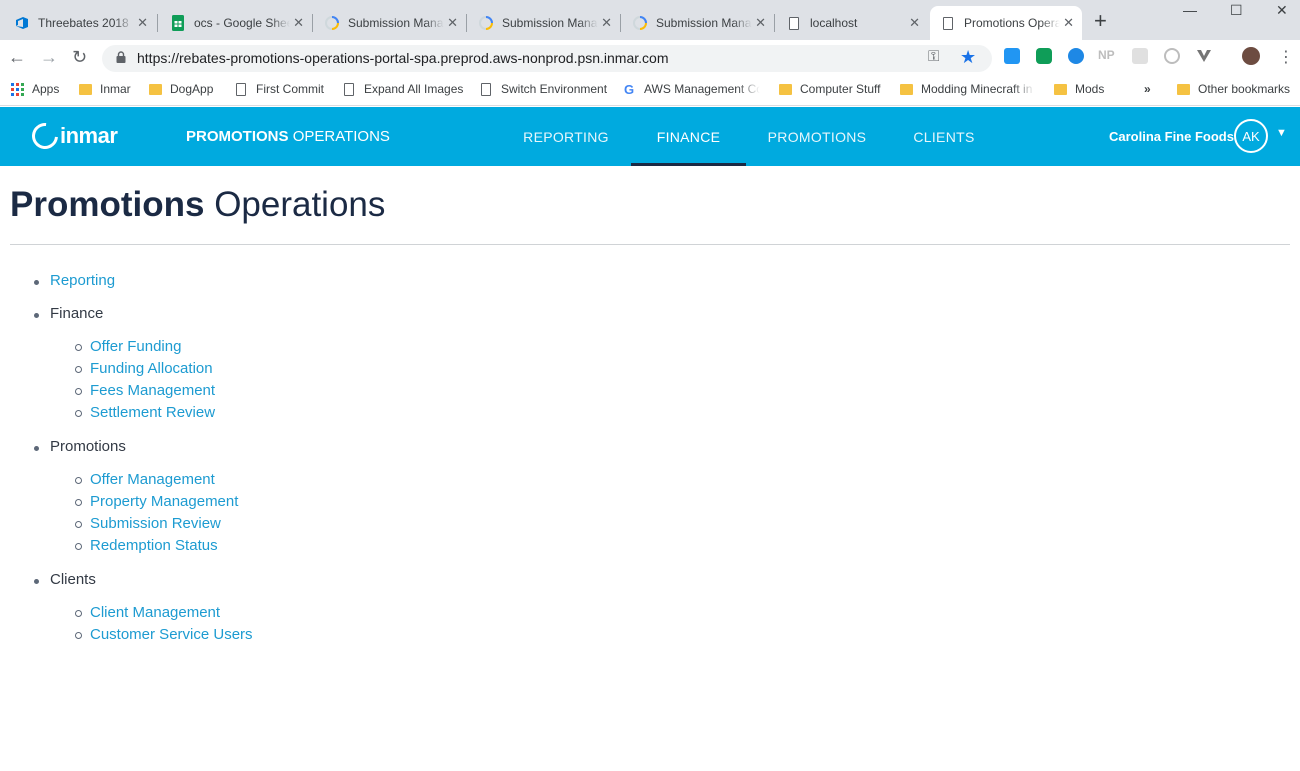 This screenshot has width=1300, height=771. What do you see at coordinates (543, 89) in the screenshot?
I see `bookmark-page: Switch Environment` at bounding box center [543, 89].